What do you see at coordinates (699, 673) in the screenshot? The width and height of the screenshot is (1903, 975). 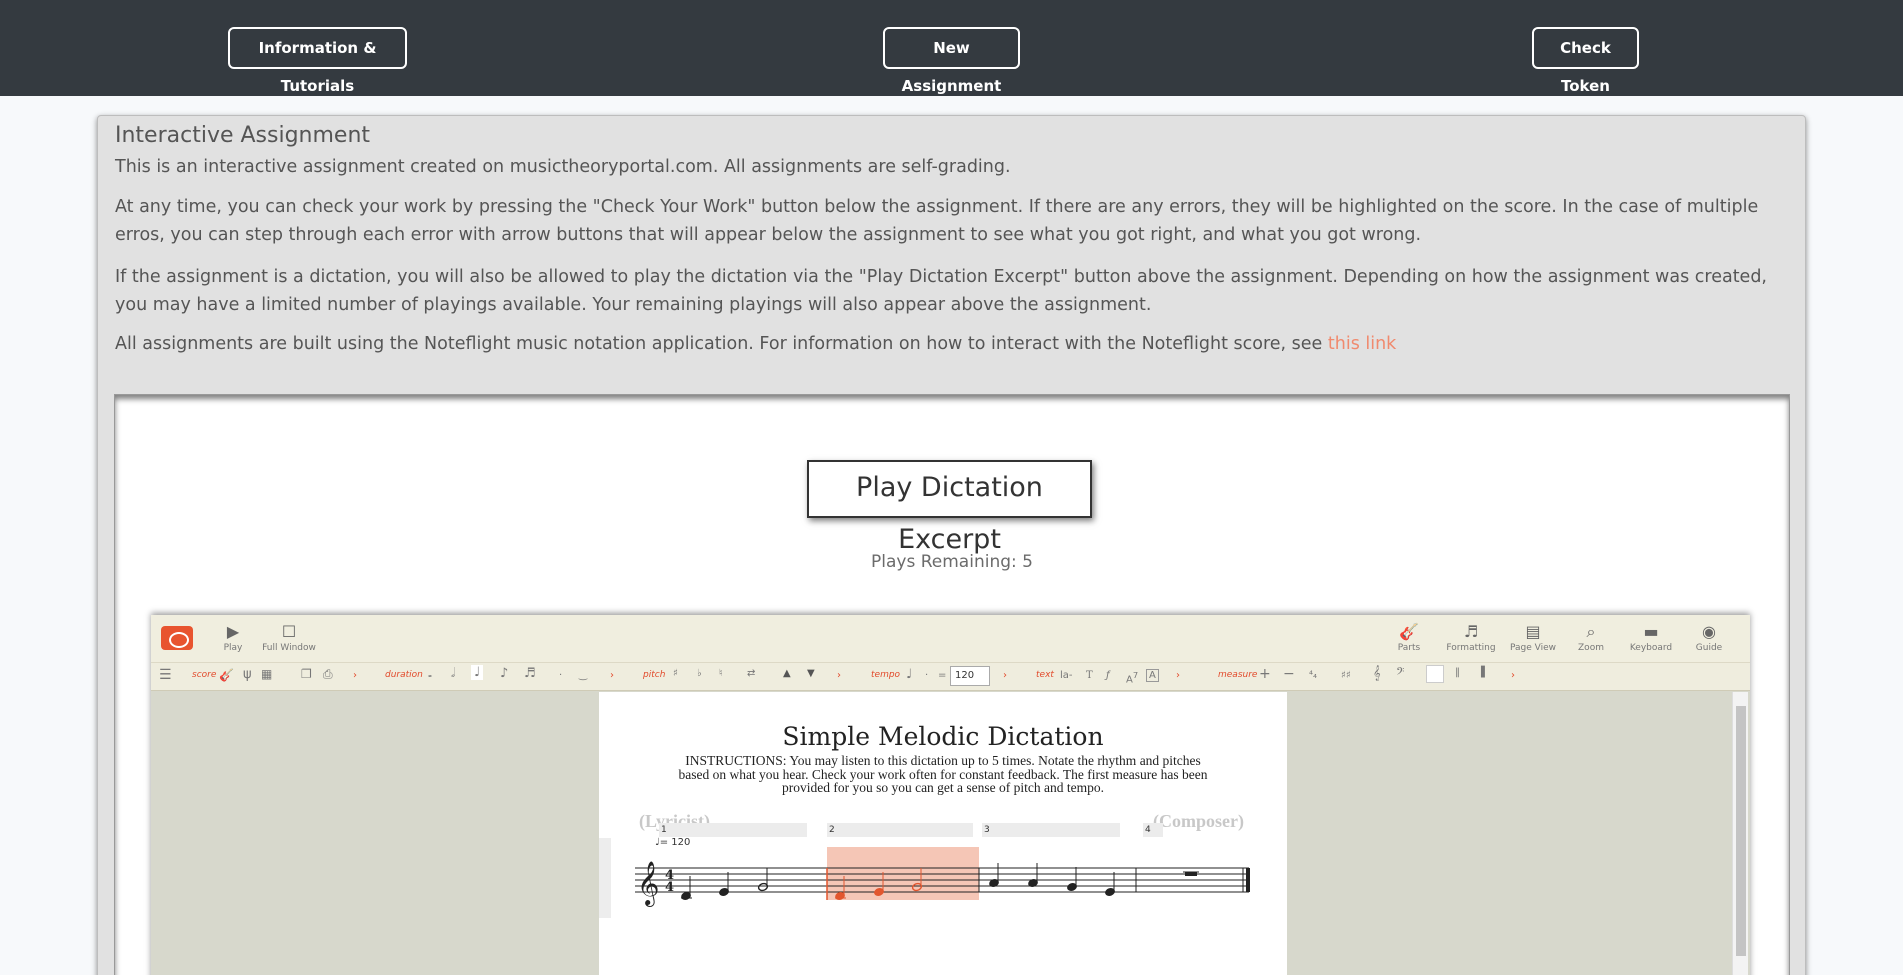 I see `flat-icon: ♭` at bounding box center [699, 673].